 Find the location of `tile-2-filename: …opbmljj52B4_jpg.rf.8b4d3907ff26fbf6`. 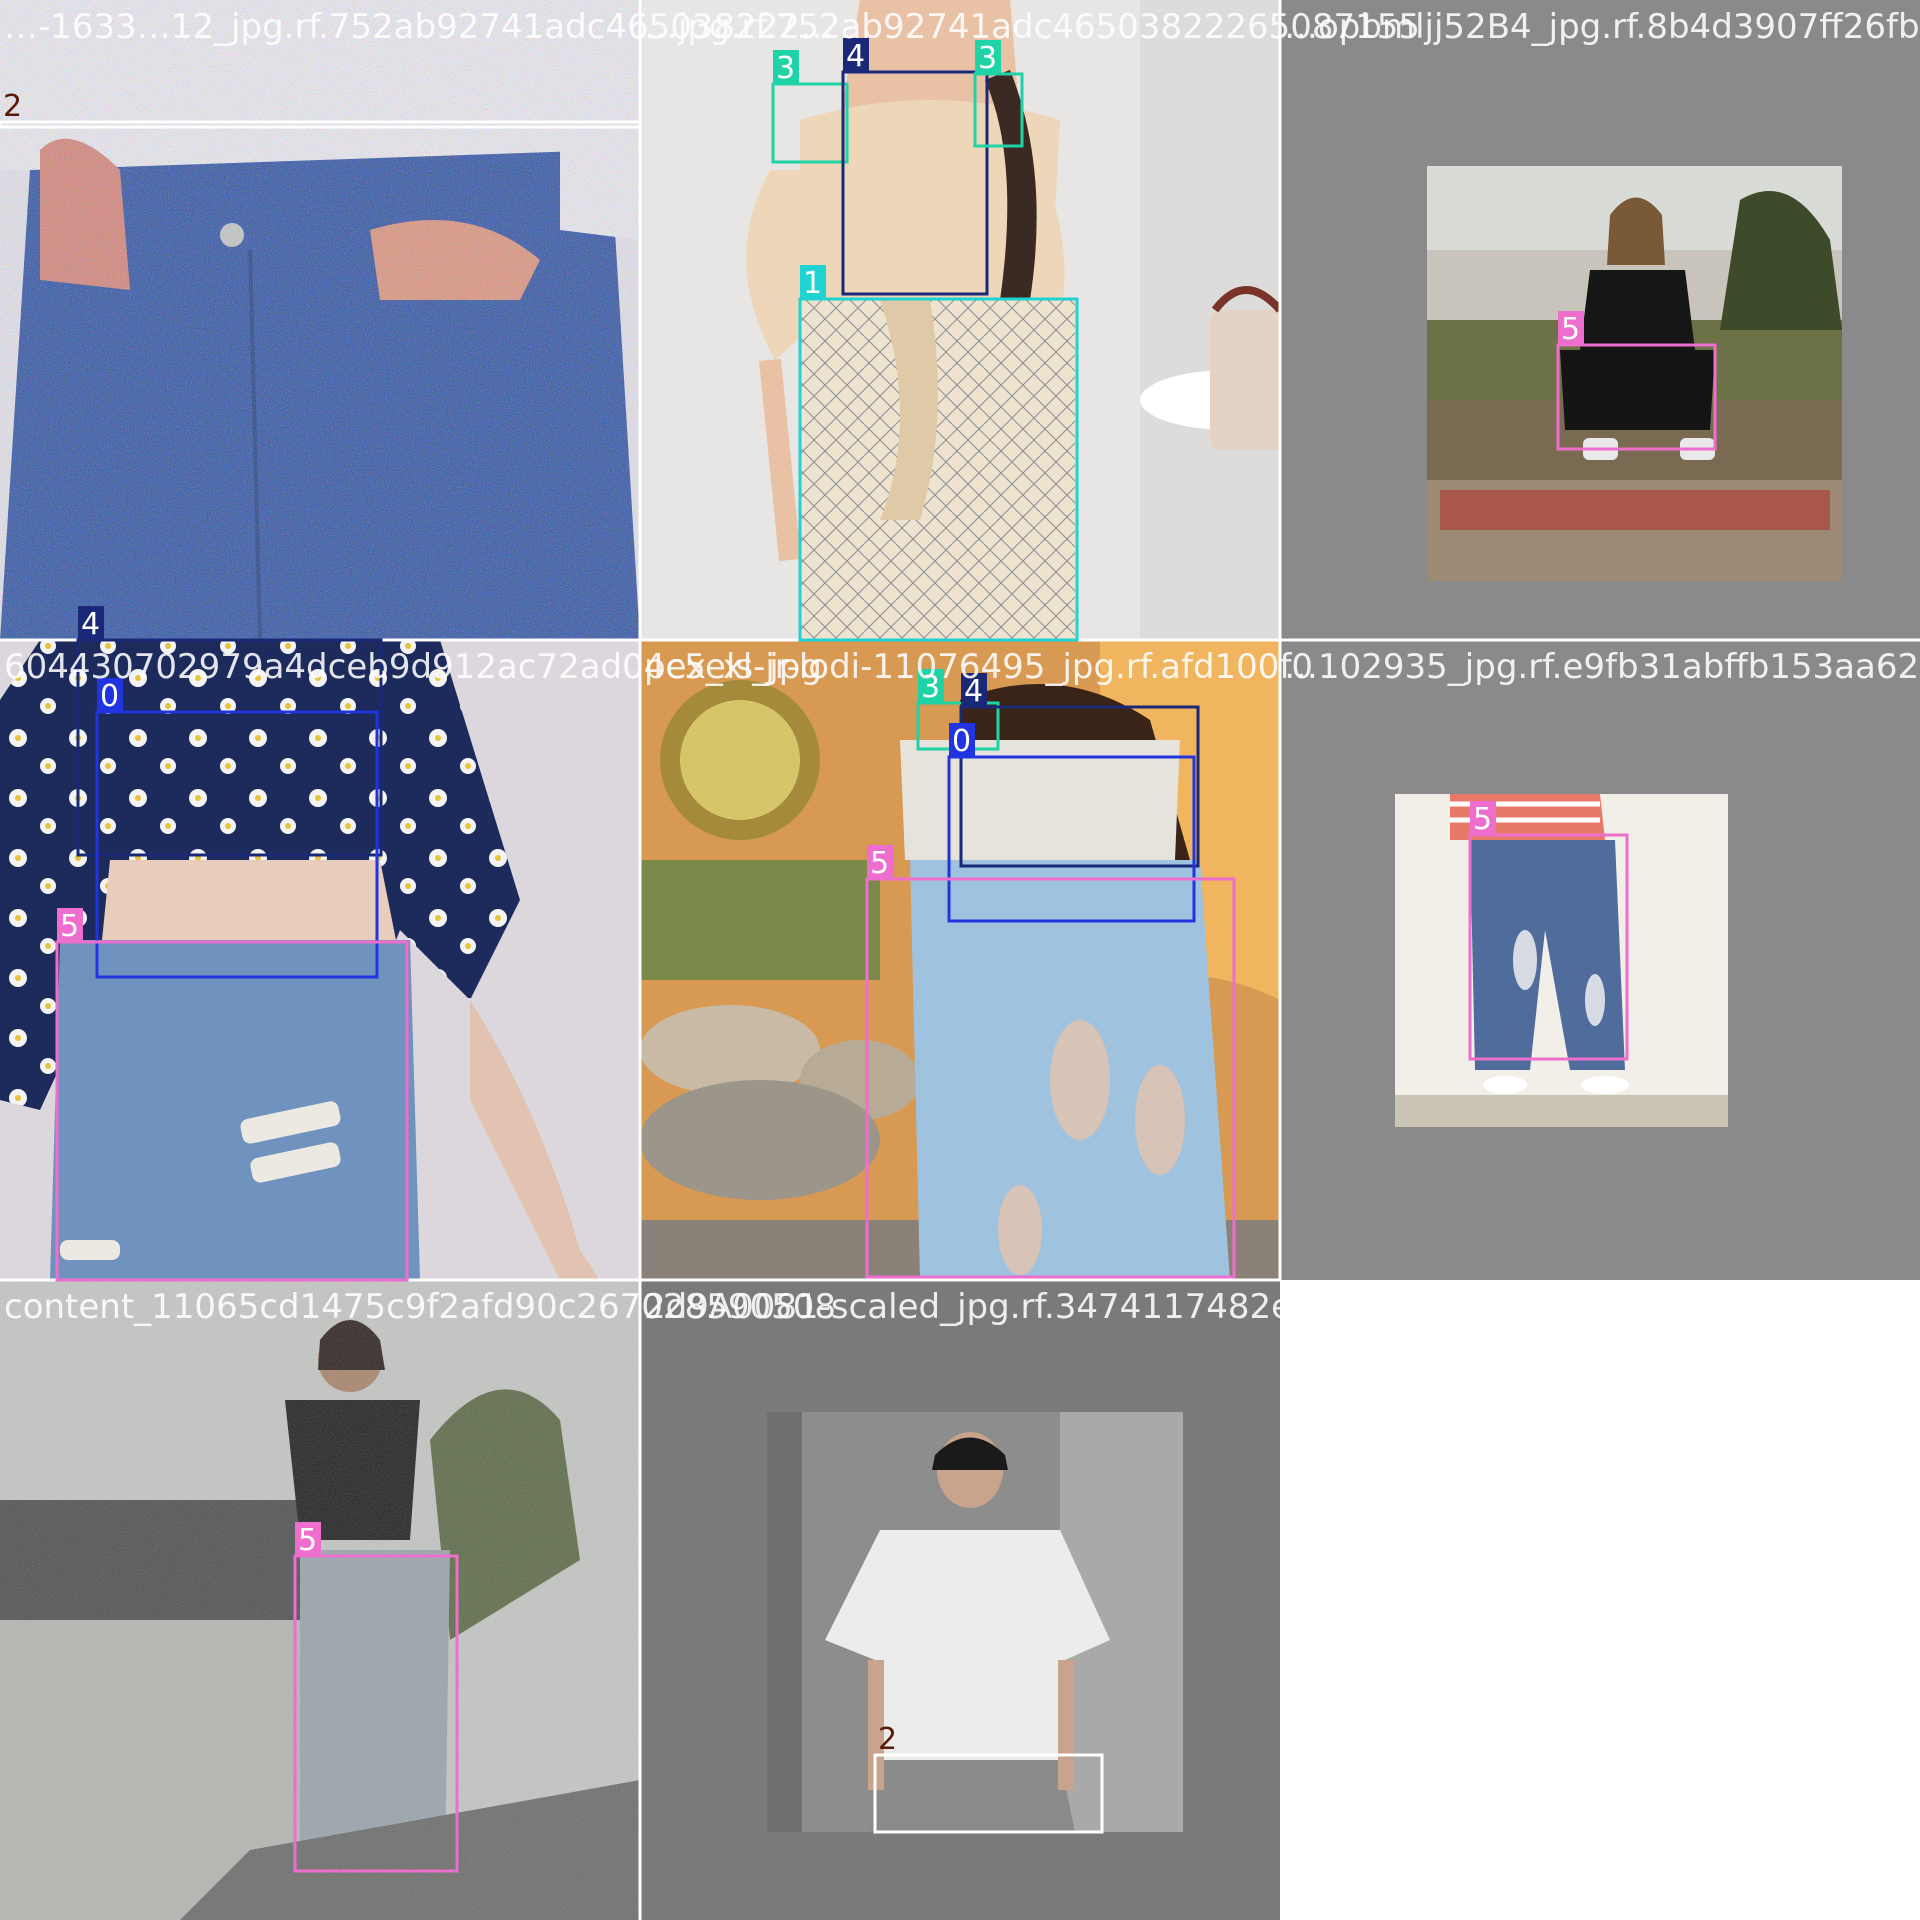

tile-2-filename: …opbmljj52B4_jpg.rf.8b4d3907ff26fbf6 is located at coordinates (1602, 27).